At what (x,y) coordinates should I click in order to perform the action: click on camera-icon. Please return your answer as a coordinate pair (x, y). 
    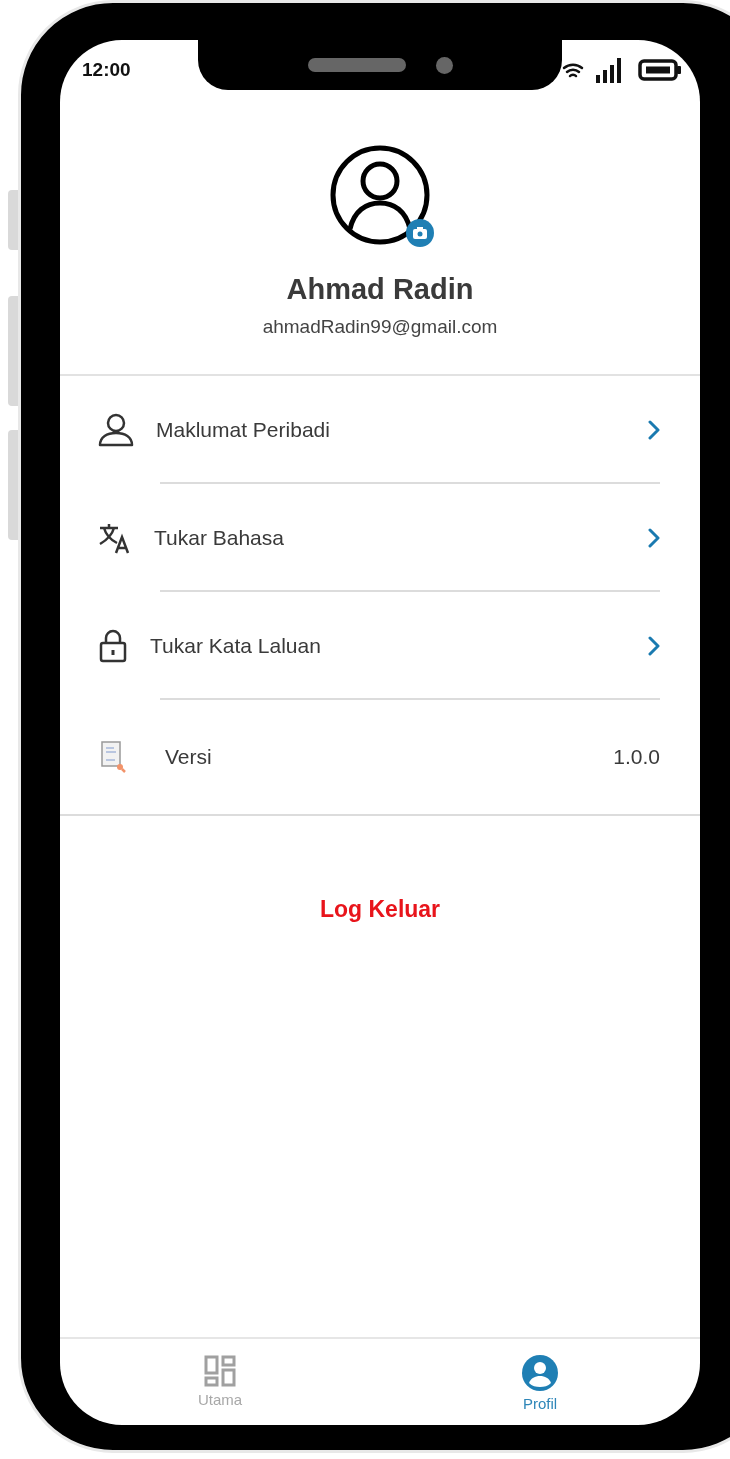
    Looking at the image, I should click on (420, 233).